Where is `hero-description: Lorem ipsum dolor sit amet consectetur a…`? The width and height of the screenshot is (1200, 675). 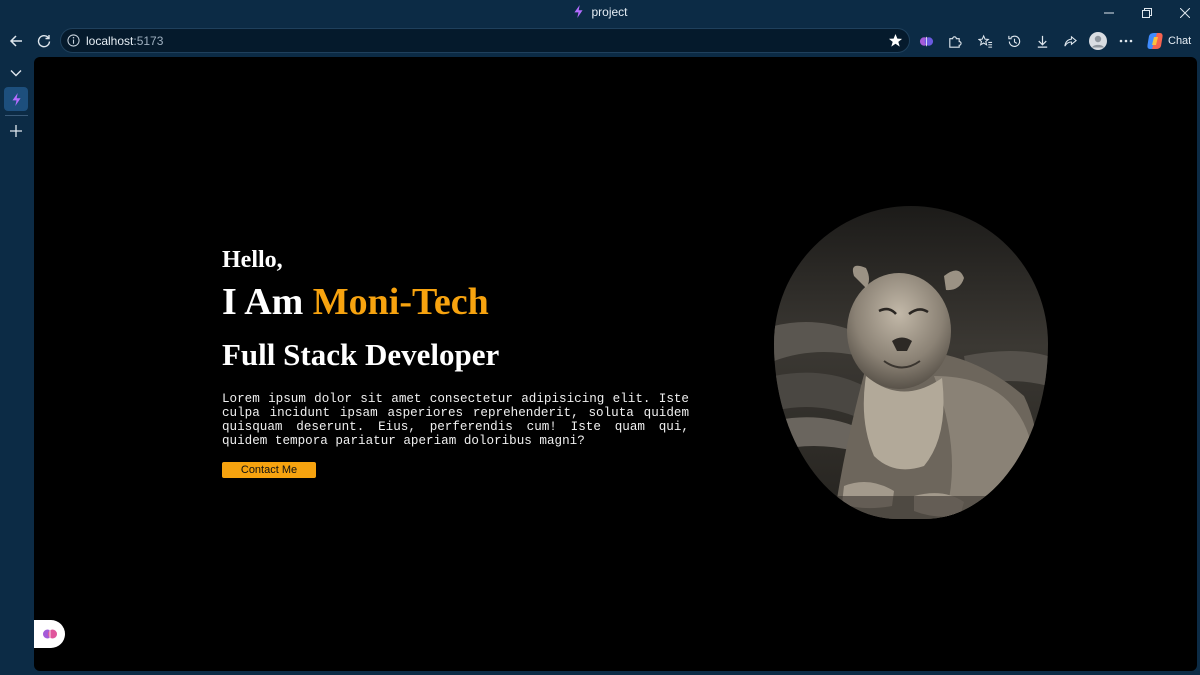
hero-description: Lorem ipsum dolor sit amet consectetur a… is located at coordinates (455, 420).